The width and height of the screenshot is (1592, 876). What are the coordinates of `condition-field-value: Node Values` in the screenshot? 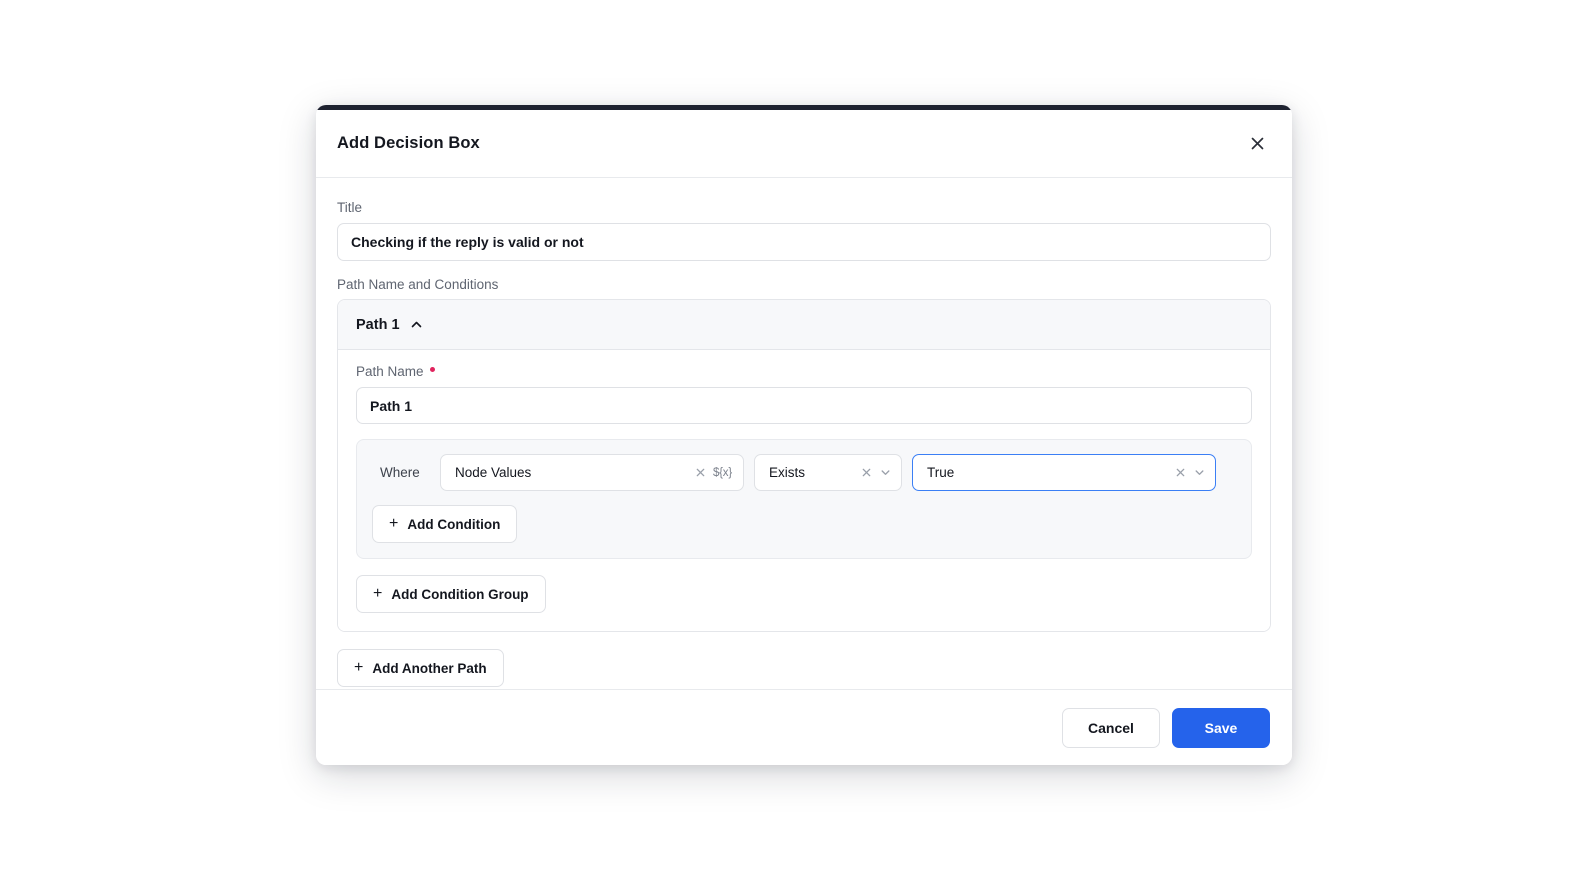 It's located at (493, 472).